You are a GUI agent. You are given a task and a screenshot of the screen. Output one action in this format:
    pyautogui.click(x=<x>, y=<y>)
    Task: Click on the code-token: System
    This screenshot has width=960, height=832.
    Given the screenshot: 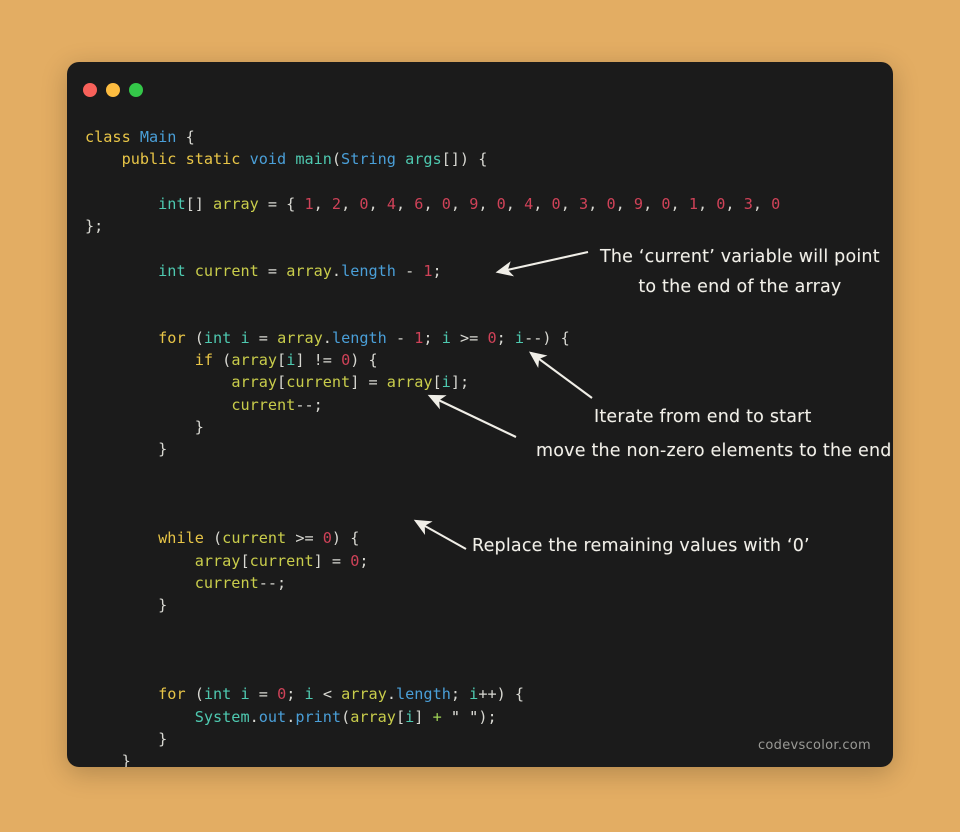 What is the action you would take?
    pyautogui.click(x=222, y=716)
    